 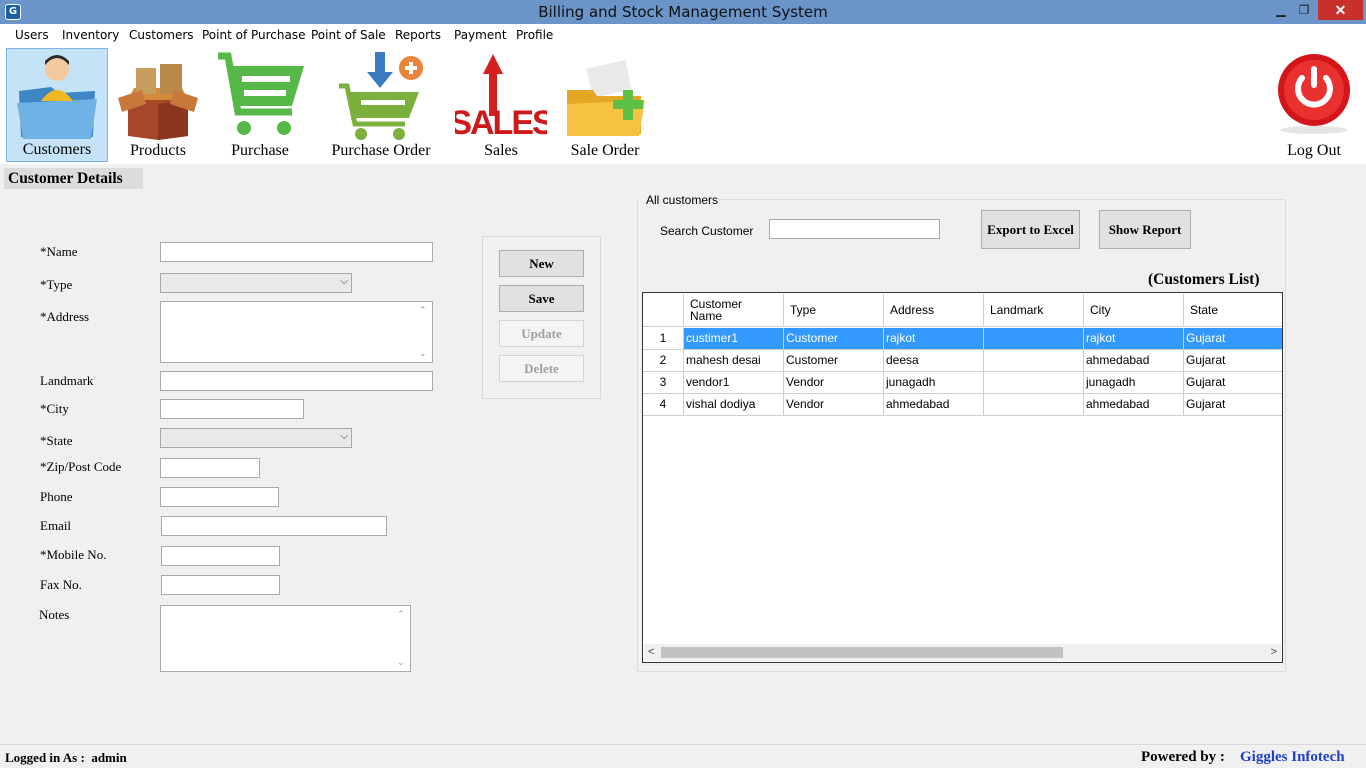 I want to click on menu-point-of-sale: Point of Sale, so click(x=348, y=35).